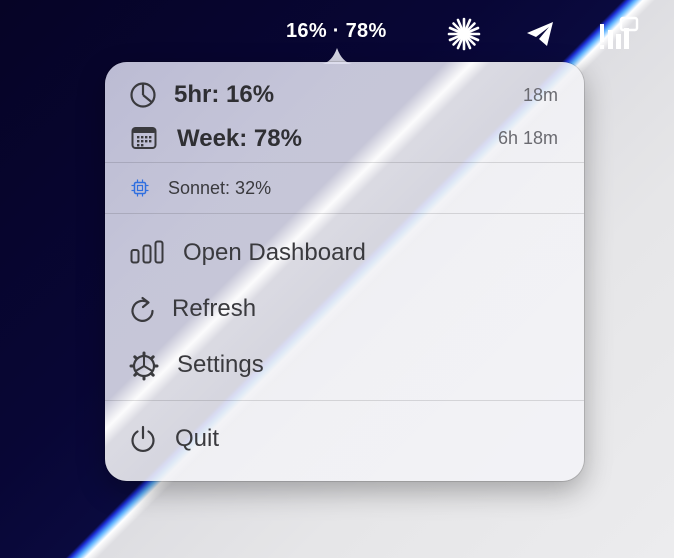 The image size is (674, 558). Describe the element at coordinates (540, 34) in the screenshot. I see `telegram-icon` at that location.